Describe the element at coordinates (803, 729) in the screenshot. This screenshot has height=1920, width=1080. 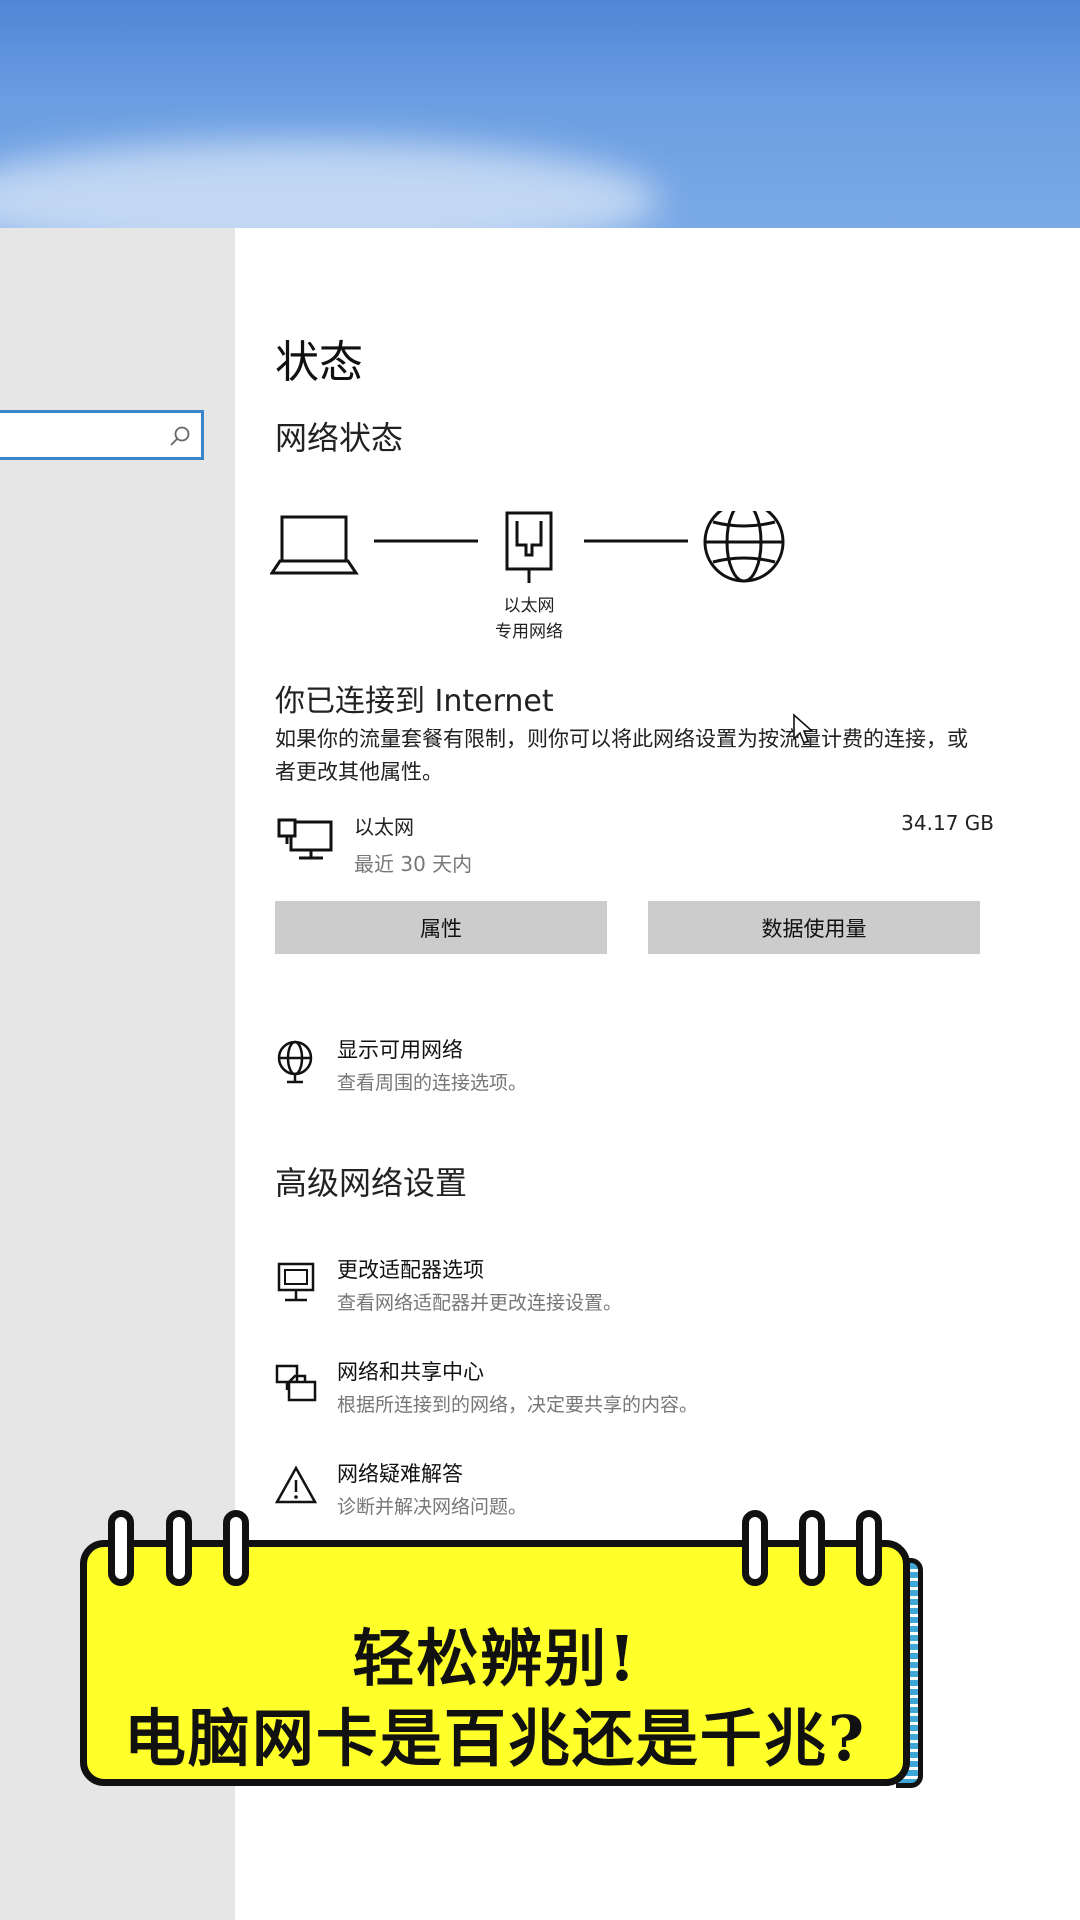
I see `mouse-cursor-icon` at that location.